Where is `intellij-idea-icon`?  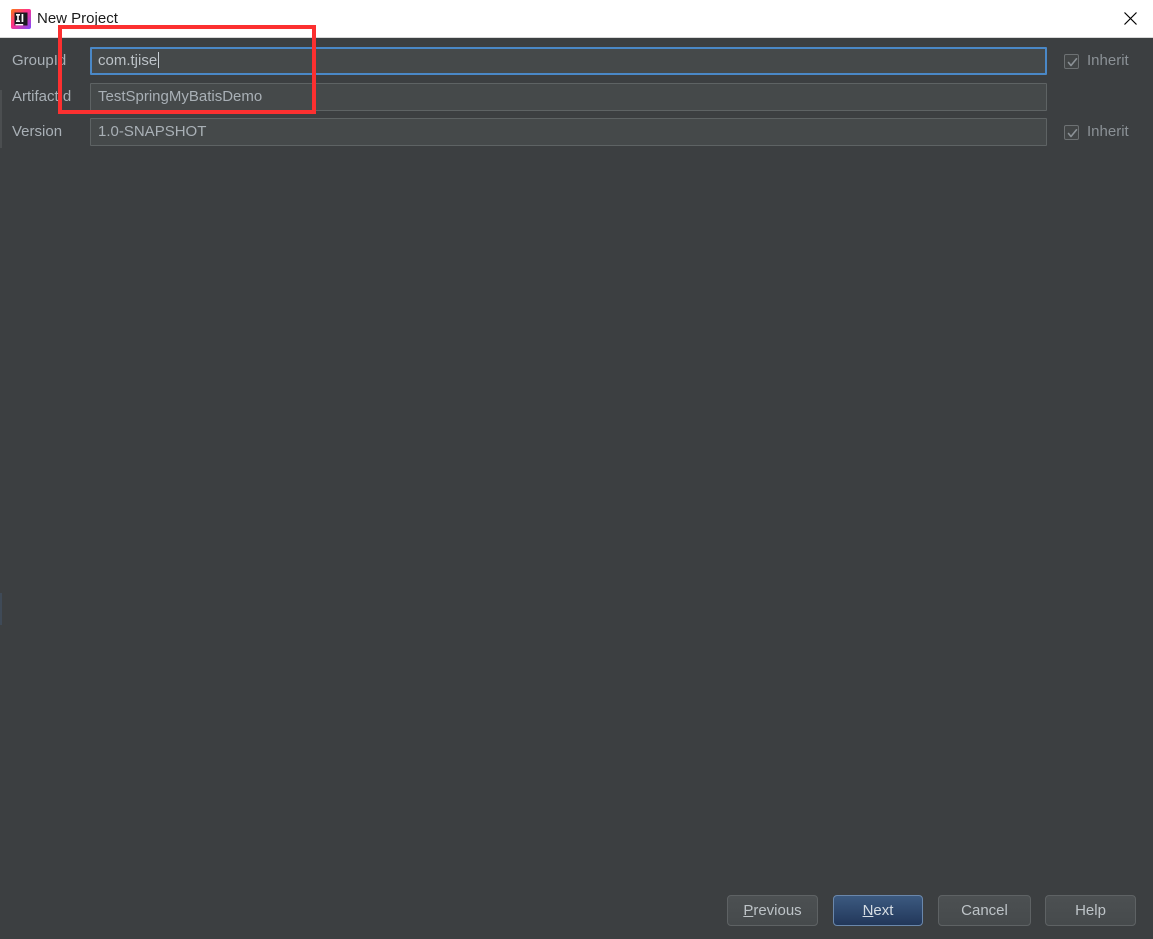 intellij-idea-icon is located at coordinates (21, 19).